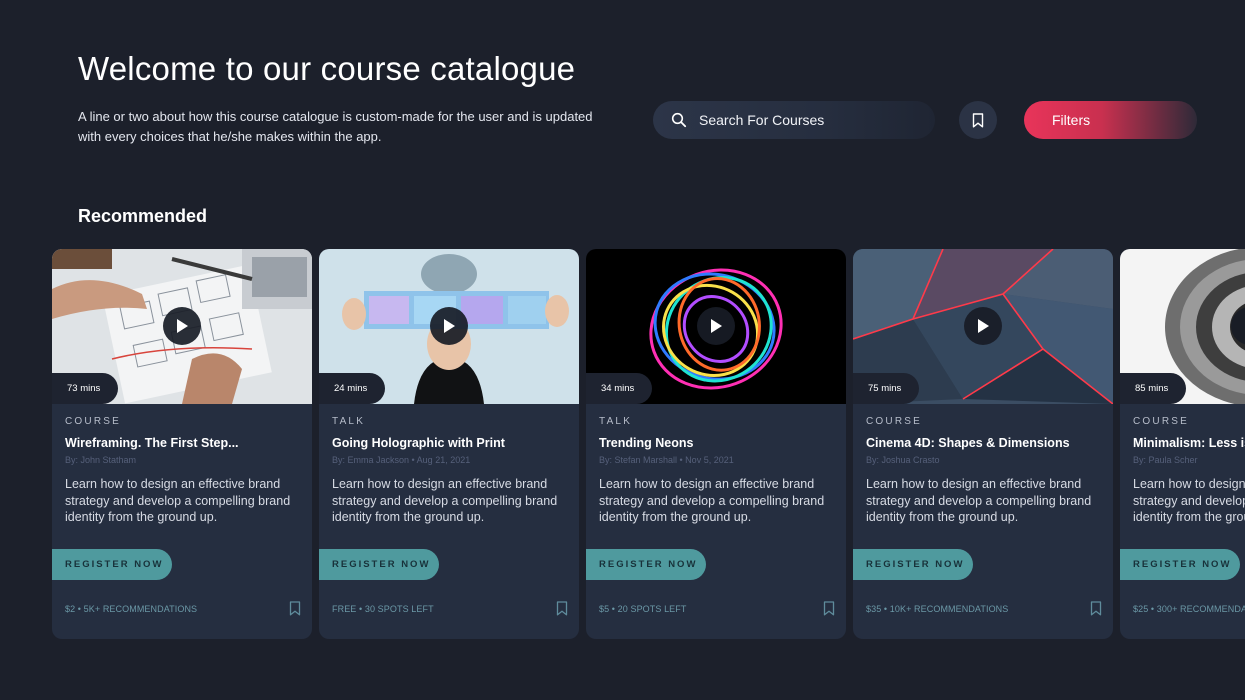  Describe the element at coordinates (679, 120) in the screenshot. I see `search-icon` at that location.